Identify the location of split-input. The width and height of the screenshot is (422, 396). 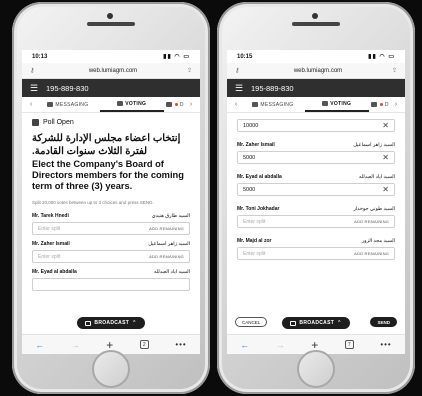
(111, 285).